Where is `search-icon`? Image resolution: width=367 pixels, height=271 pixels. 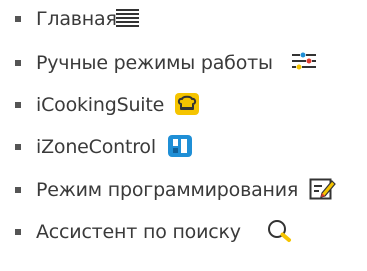 search-icon is located at coordinates (280, 231).